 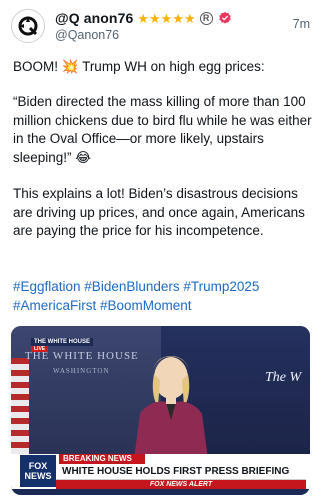 What do you see at coordinates (102, 459) in the screenshot?
I see `breaking-news-label: BREAKING NEWS` at bounding box center [102, 459].